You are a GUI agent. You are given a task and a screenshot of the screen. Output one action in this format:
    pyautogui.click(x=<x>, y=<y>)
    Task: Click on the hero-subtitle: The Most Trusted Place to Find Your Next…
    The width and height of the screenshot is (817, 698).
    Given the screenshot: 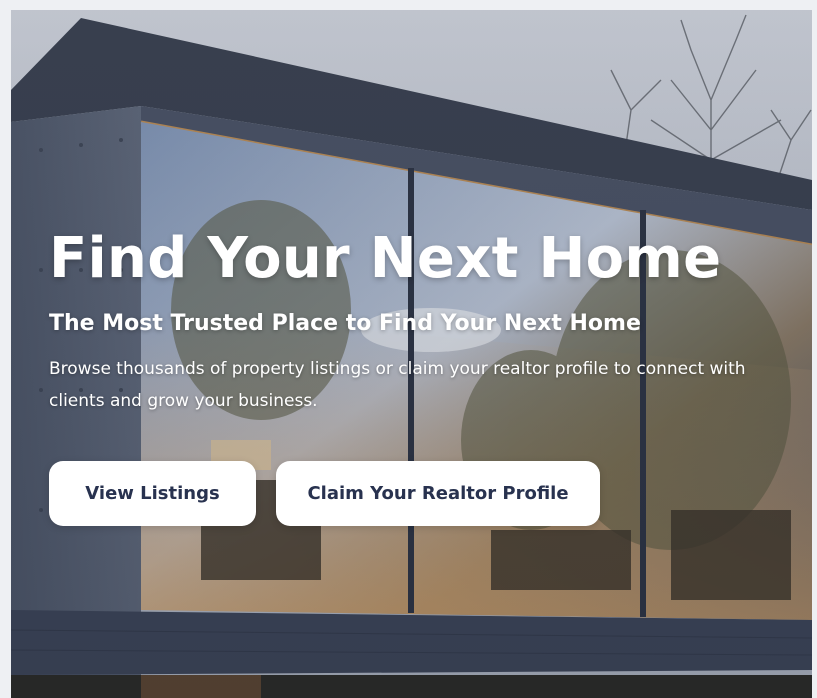 What is the action you would take?
    pyautogui.click(x=345, y=323)
    